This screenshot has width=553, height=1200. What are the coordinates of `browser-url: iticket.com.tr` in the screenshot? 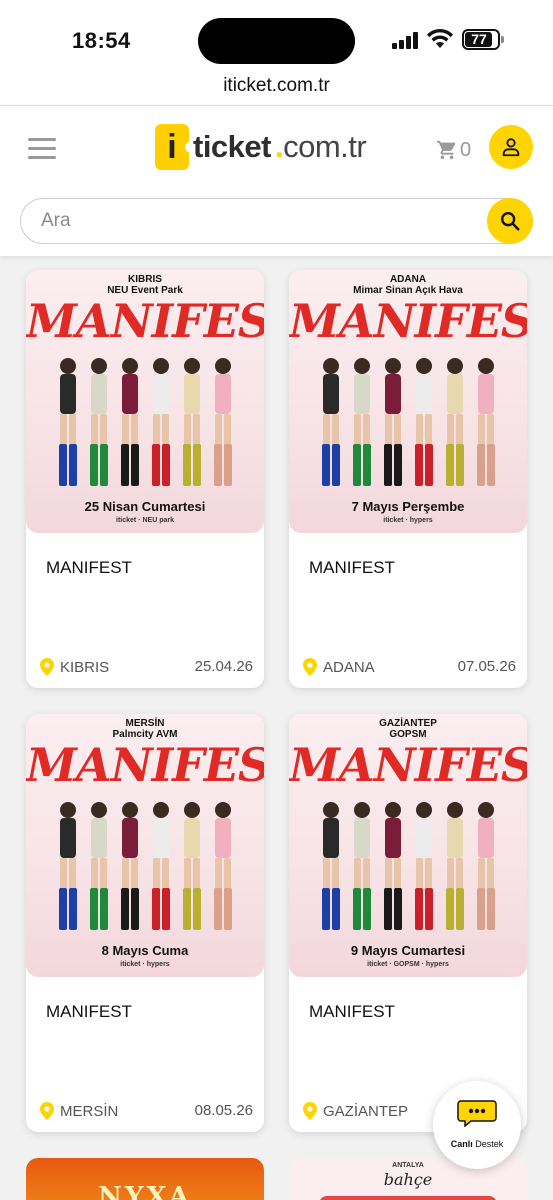 It's located at (276, 85).